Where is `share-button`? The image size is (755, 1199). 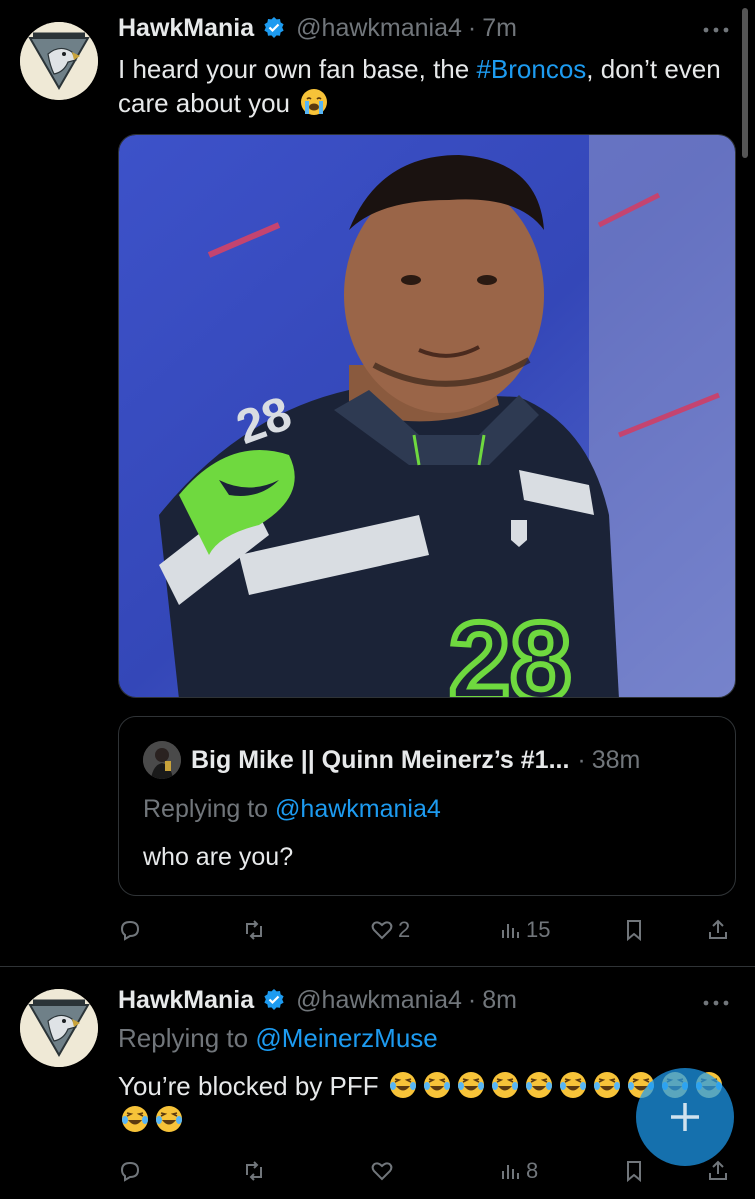
share-button is located at coordinates (718, 930).